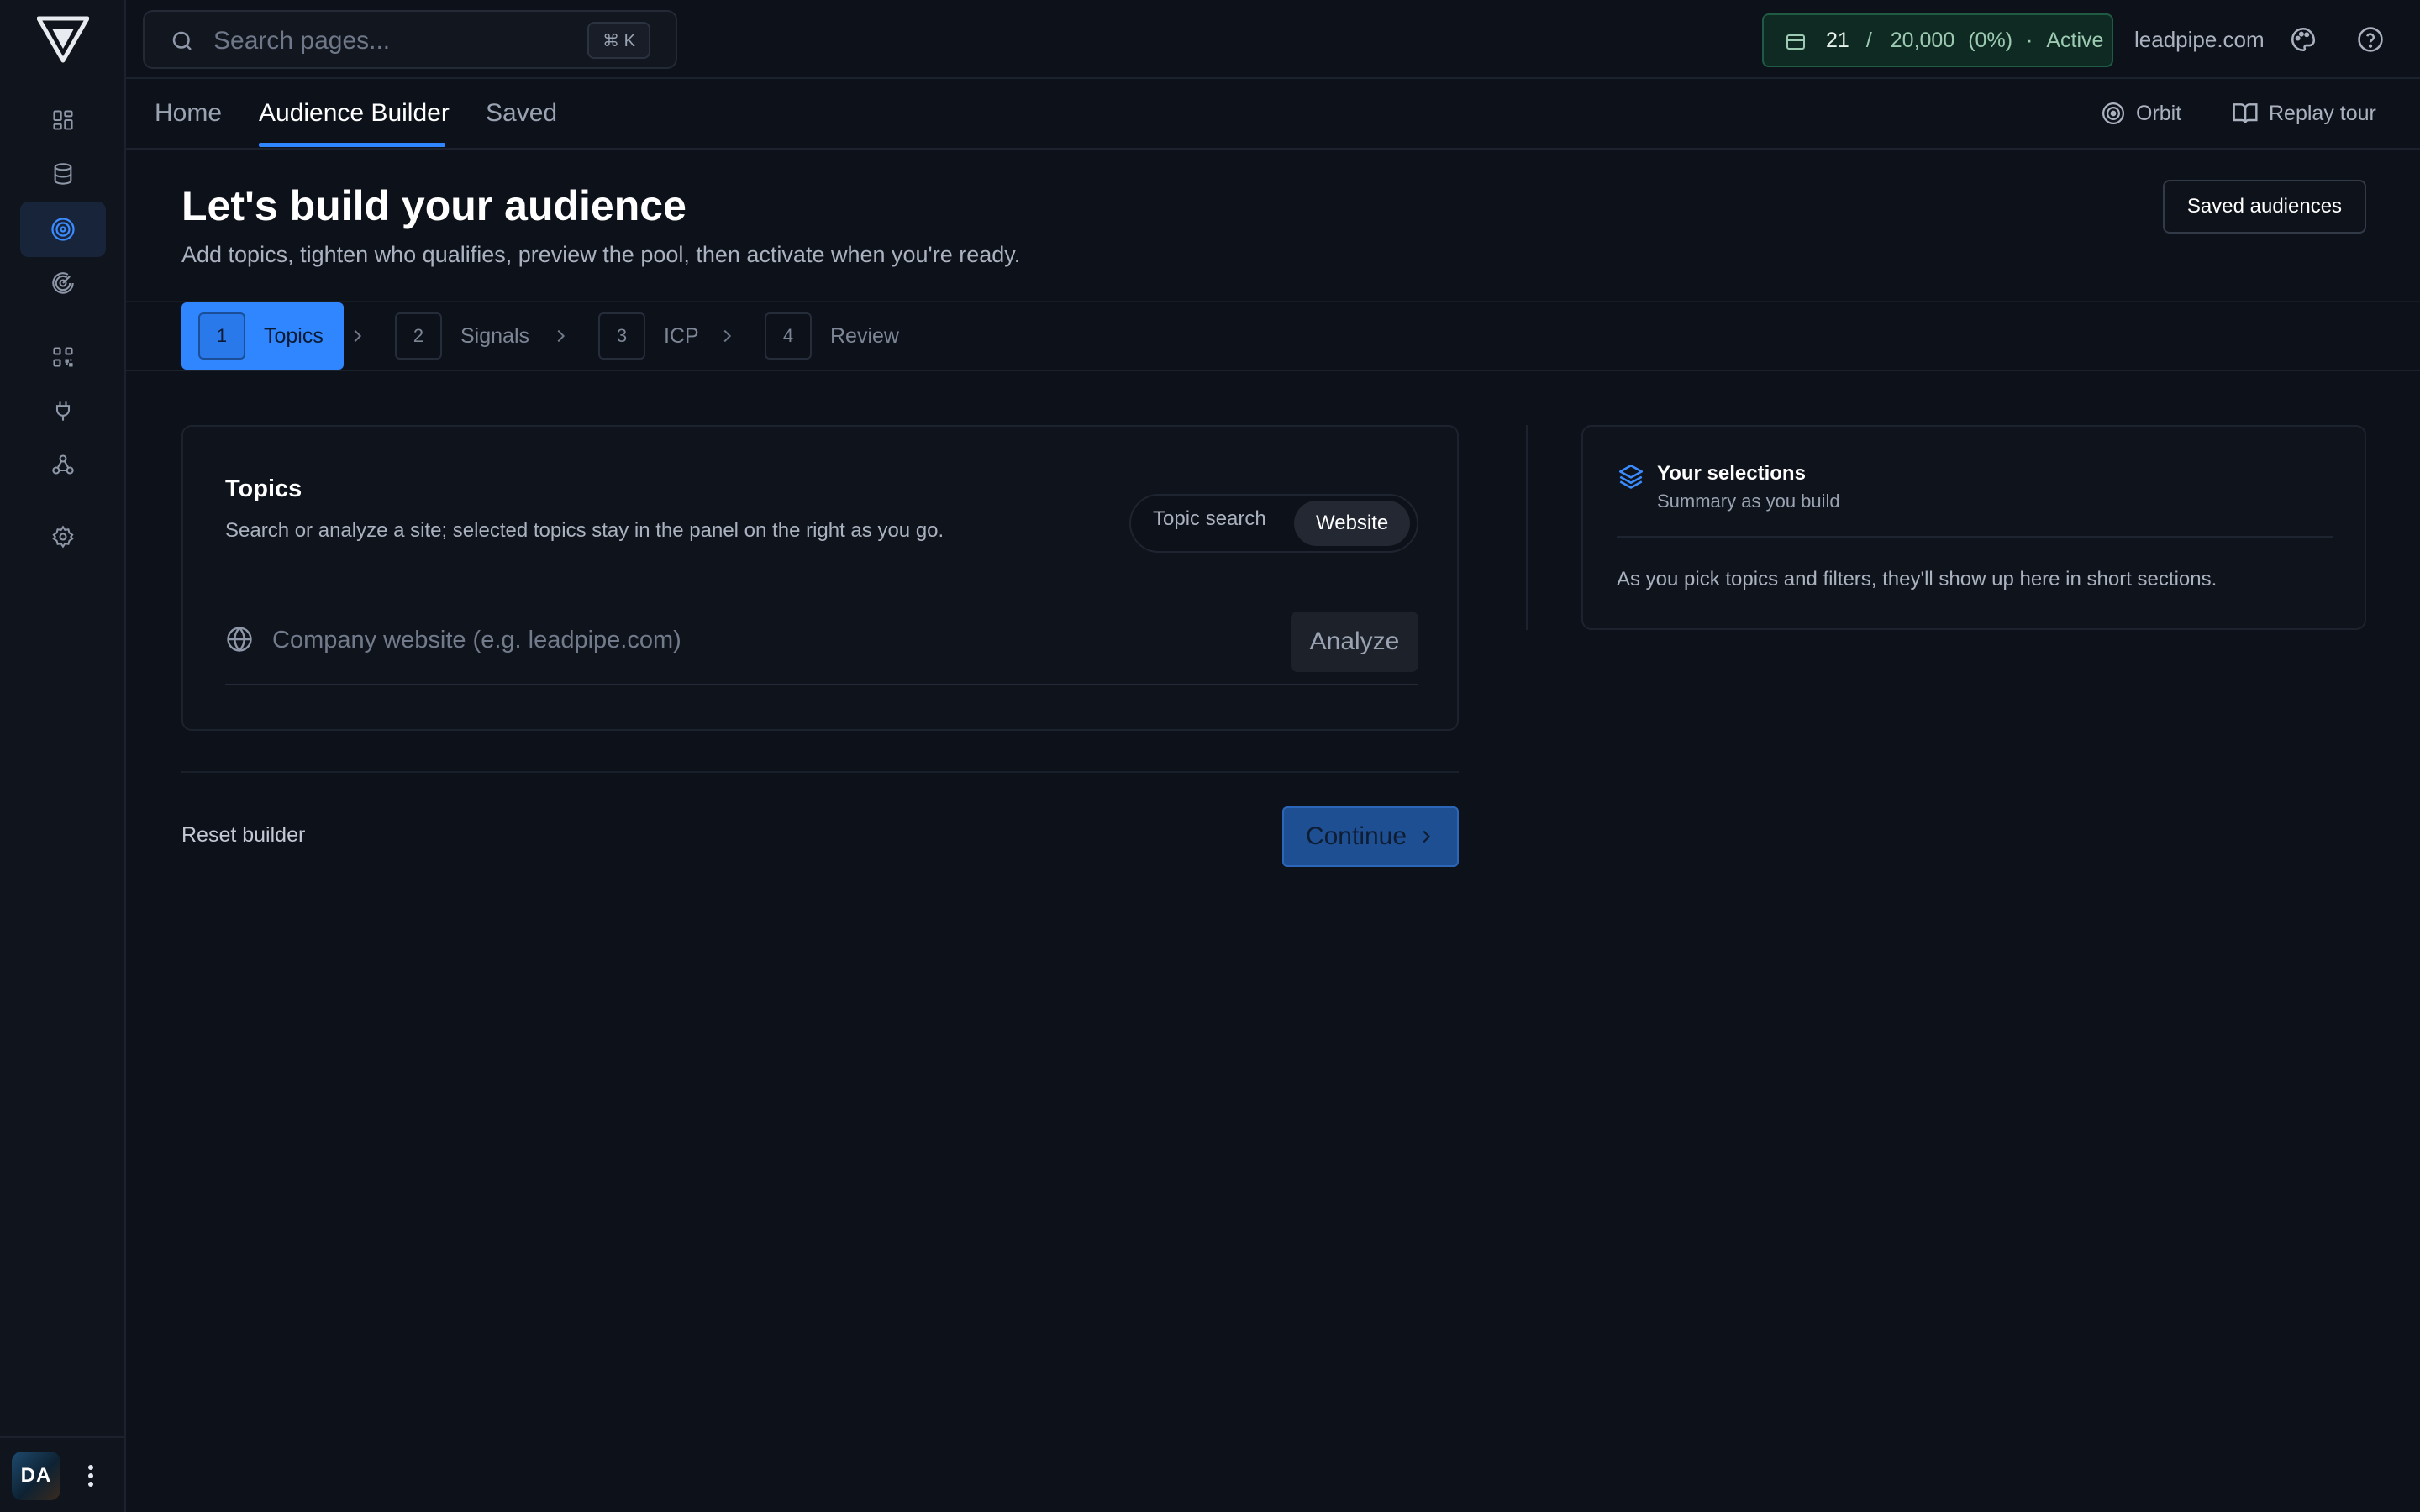 The height and width of the screenshot is (1512, 2420). I want to click on credits-status-badge: 21 / 20,000 (0%) · Active, so click(1937, 40).